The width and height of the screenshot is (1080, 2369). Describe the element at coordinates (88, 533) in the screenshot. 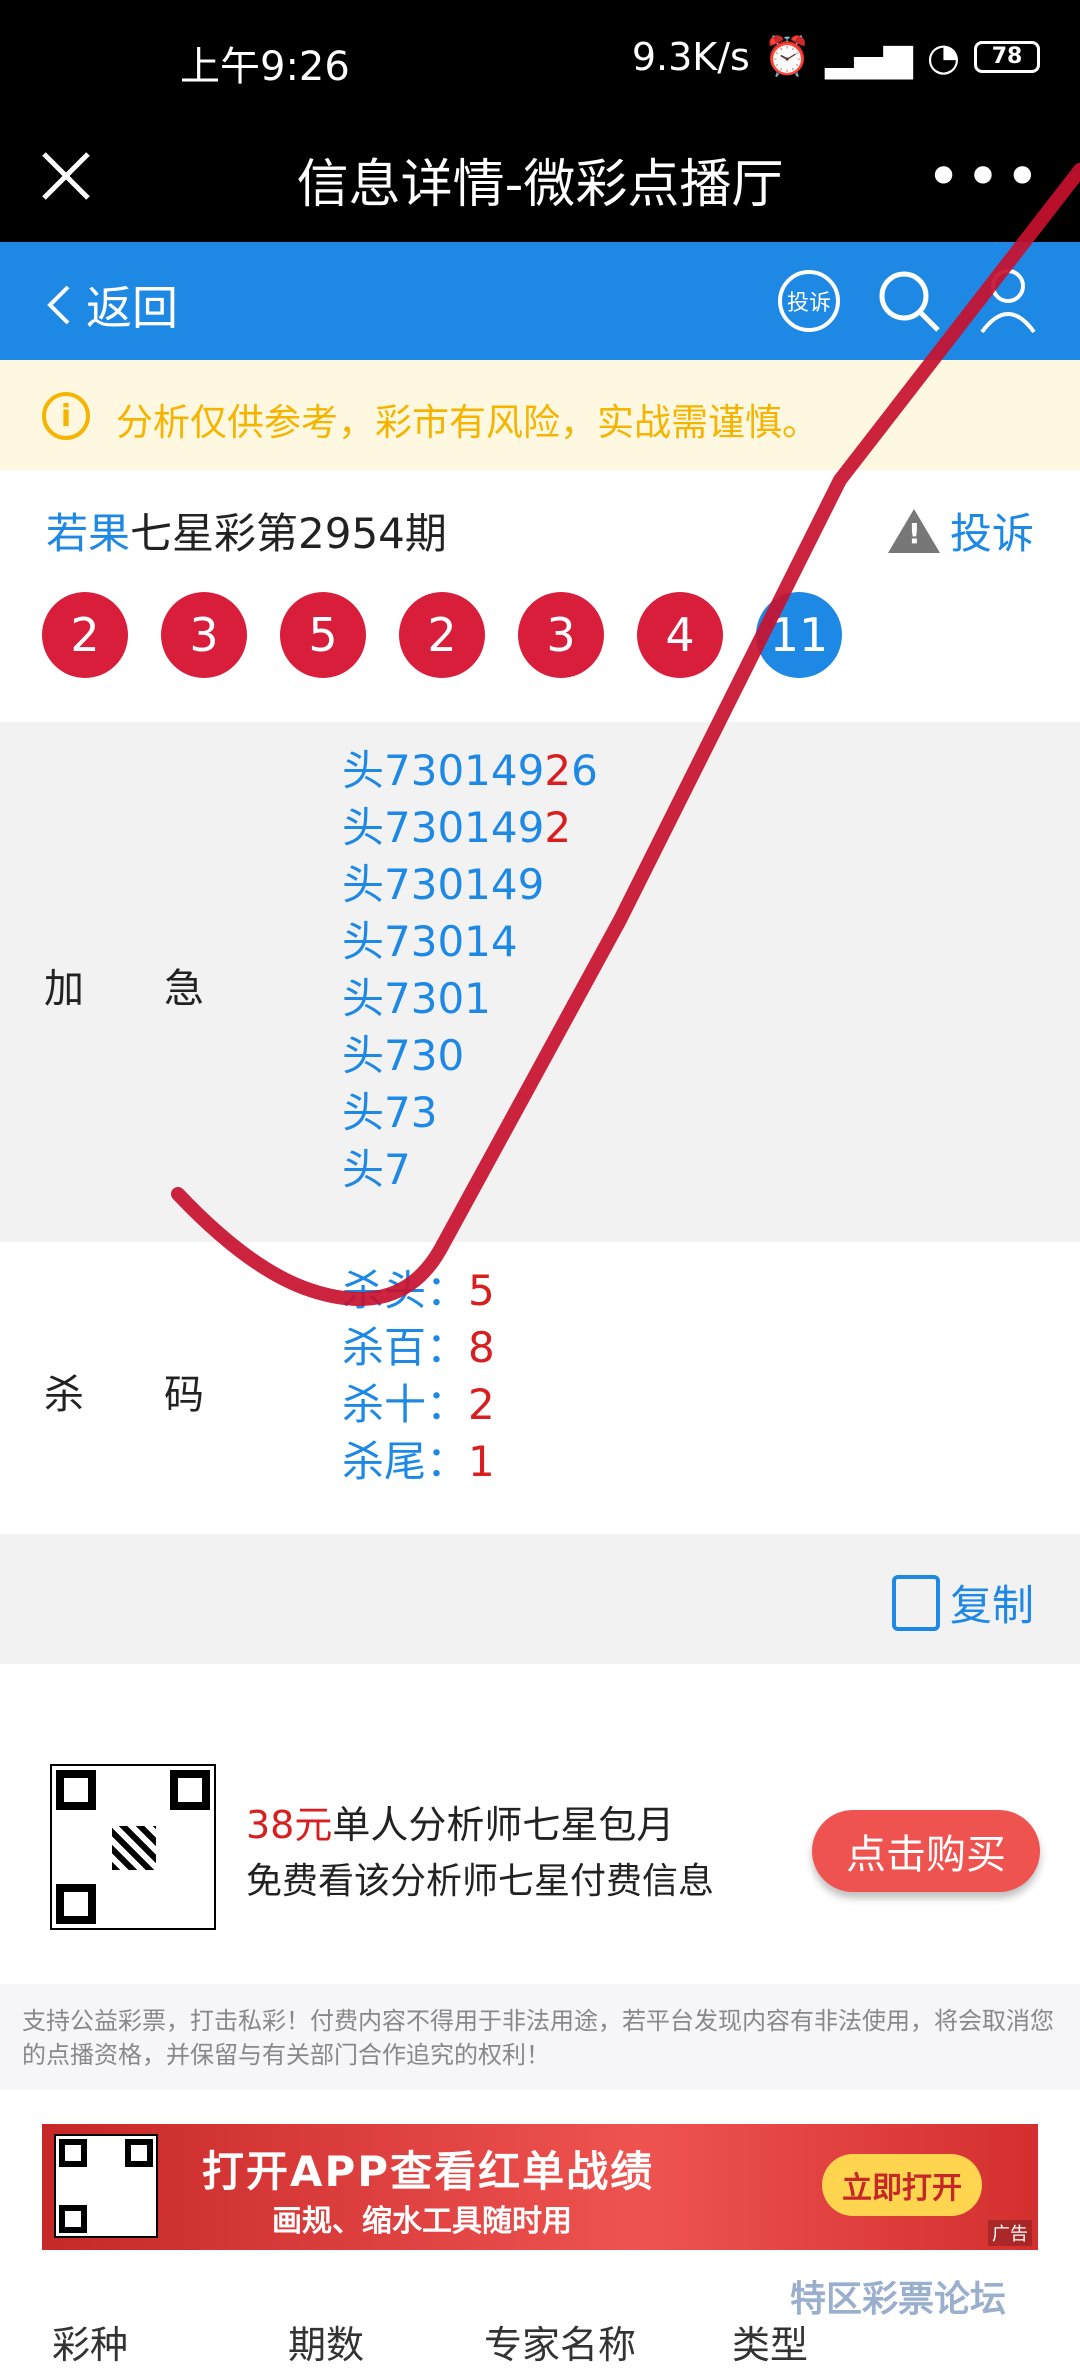

I see `author-name: 若果` at that location.